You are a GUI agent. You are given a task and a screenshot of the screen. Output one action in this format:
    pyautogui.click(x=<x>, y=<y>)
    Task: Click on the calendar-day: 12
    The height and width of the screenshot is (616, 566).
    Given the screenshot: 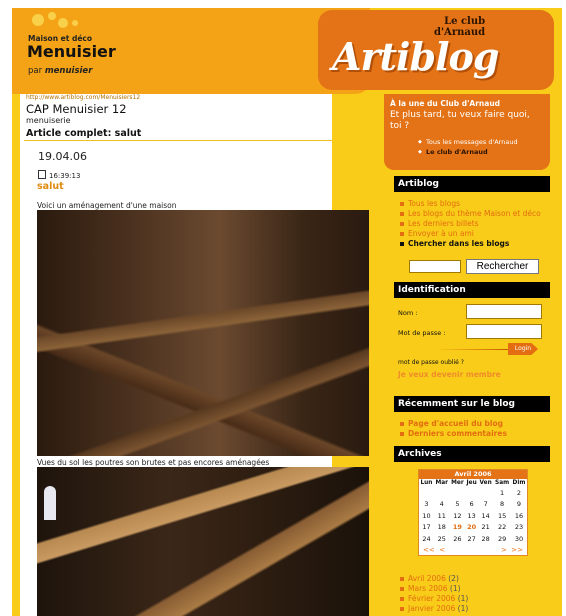 What is the action you would take?
    pyautogui.click(x=457, y=515)
    